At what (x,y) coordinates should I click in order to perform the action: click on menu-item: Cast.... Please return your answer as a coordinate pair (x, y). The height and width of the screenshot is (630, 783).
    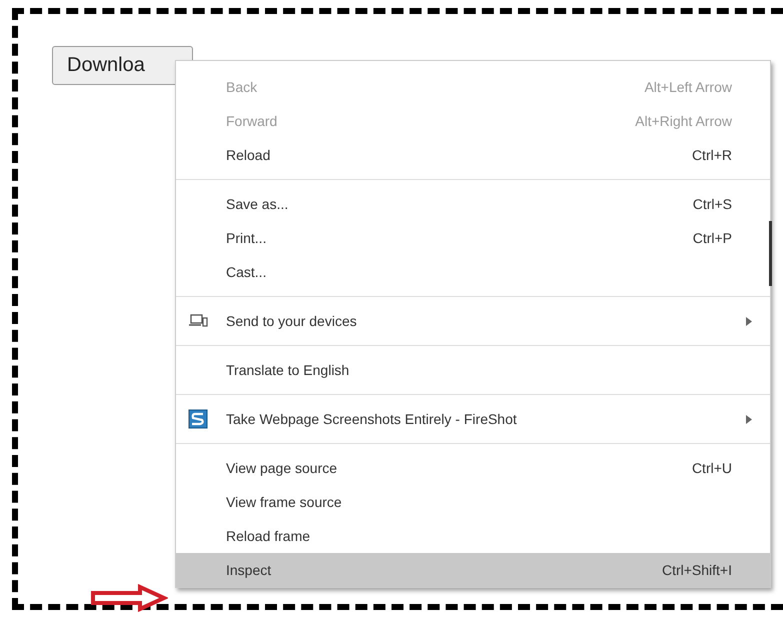
    Looking at the image, I should click on (473, 272).